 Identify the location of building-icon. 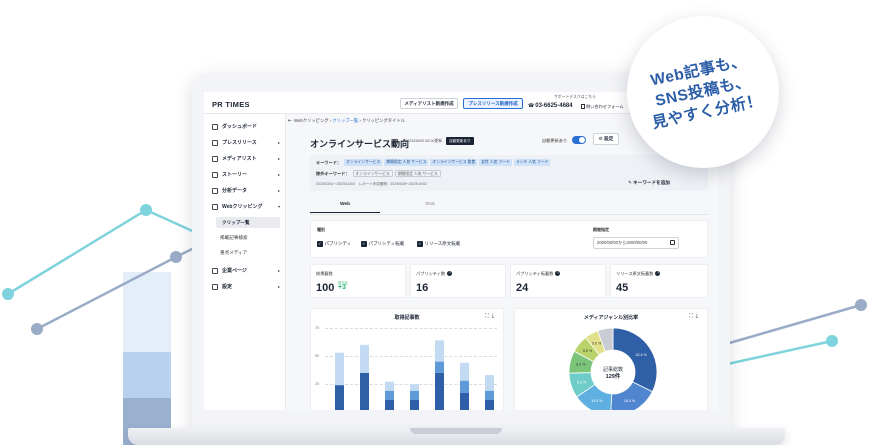
(215, 270).